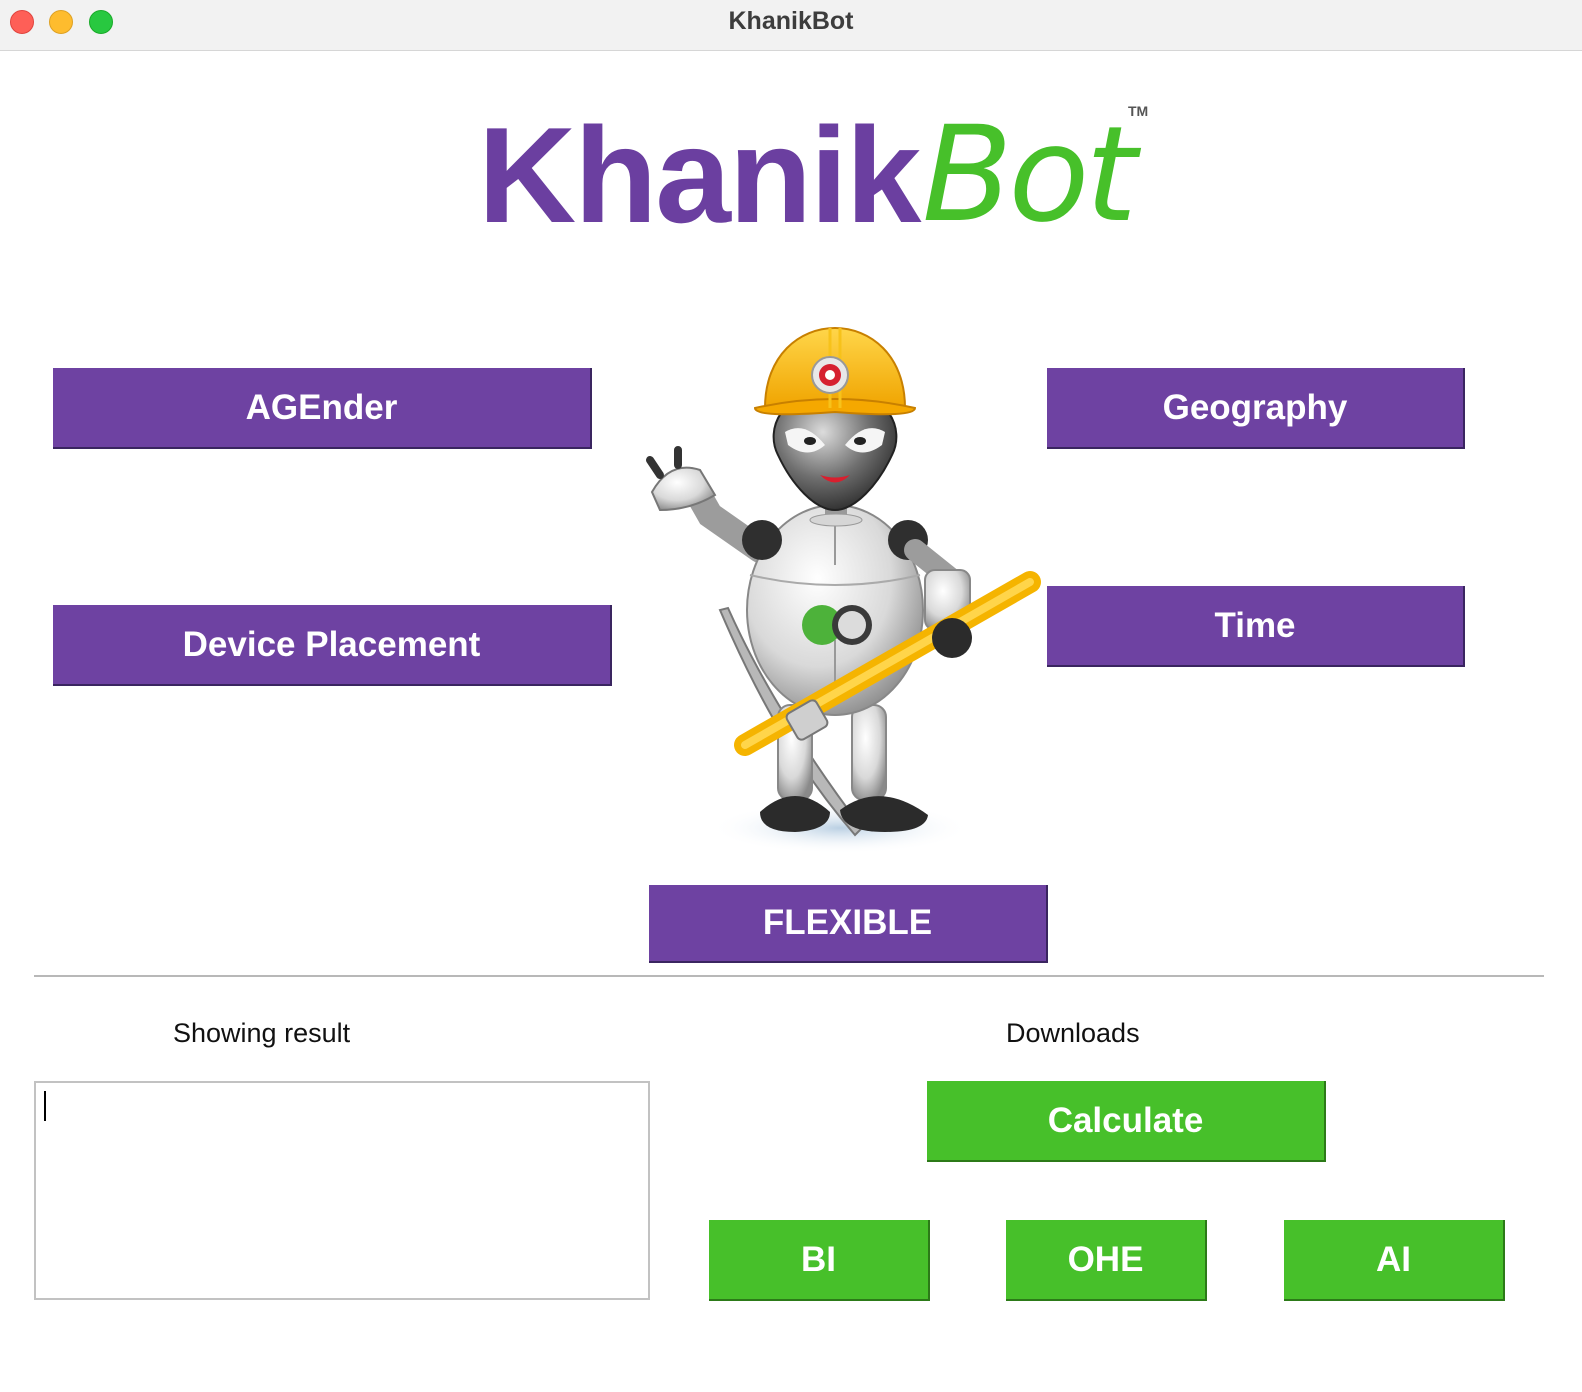 The height and width of the screenshot is (1392, 1582). What do you see at coordinates (342, 1190) in the screenshot?
I see `result-text-area` at bounding box center [342, 1190].